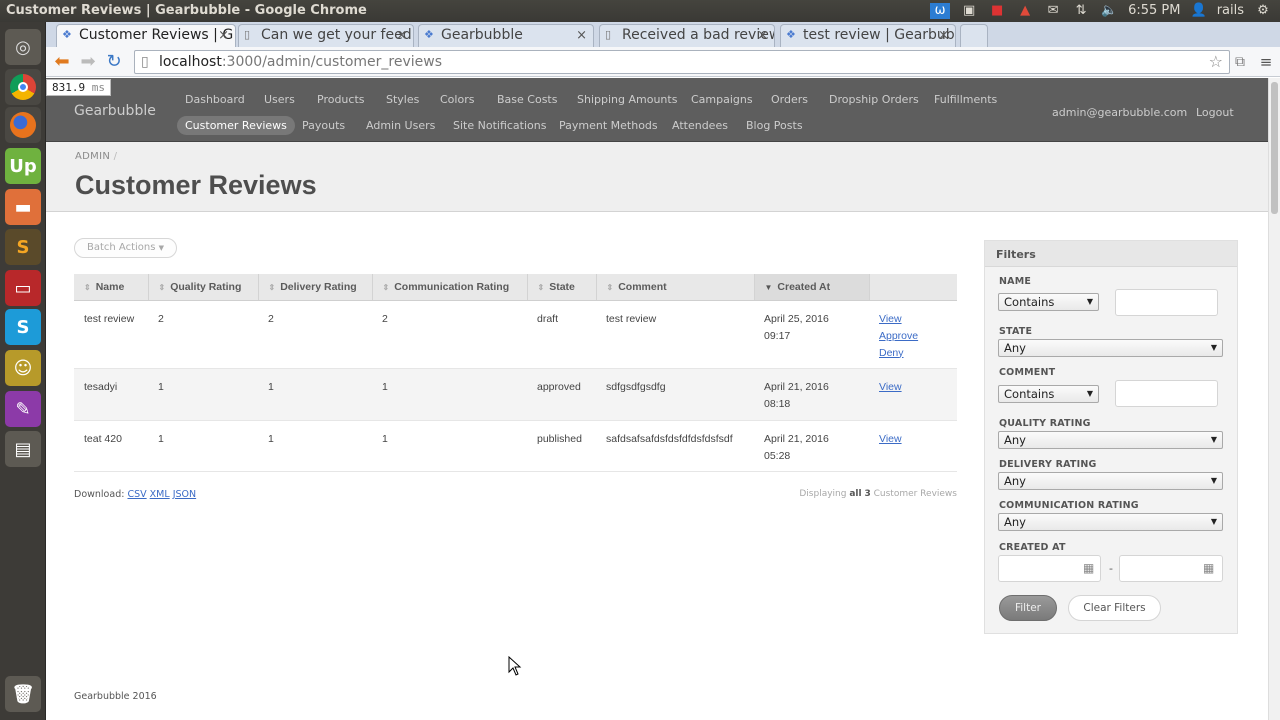 This screenshot has height=720, width=1280. I want to click on cell-quality: 2, so click(203, 334).